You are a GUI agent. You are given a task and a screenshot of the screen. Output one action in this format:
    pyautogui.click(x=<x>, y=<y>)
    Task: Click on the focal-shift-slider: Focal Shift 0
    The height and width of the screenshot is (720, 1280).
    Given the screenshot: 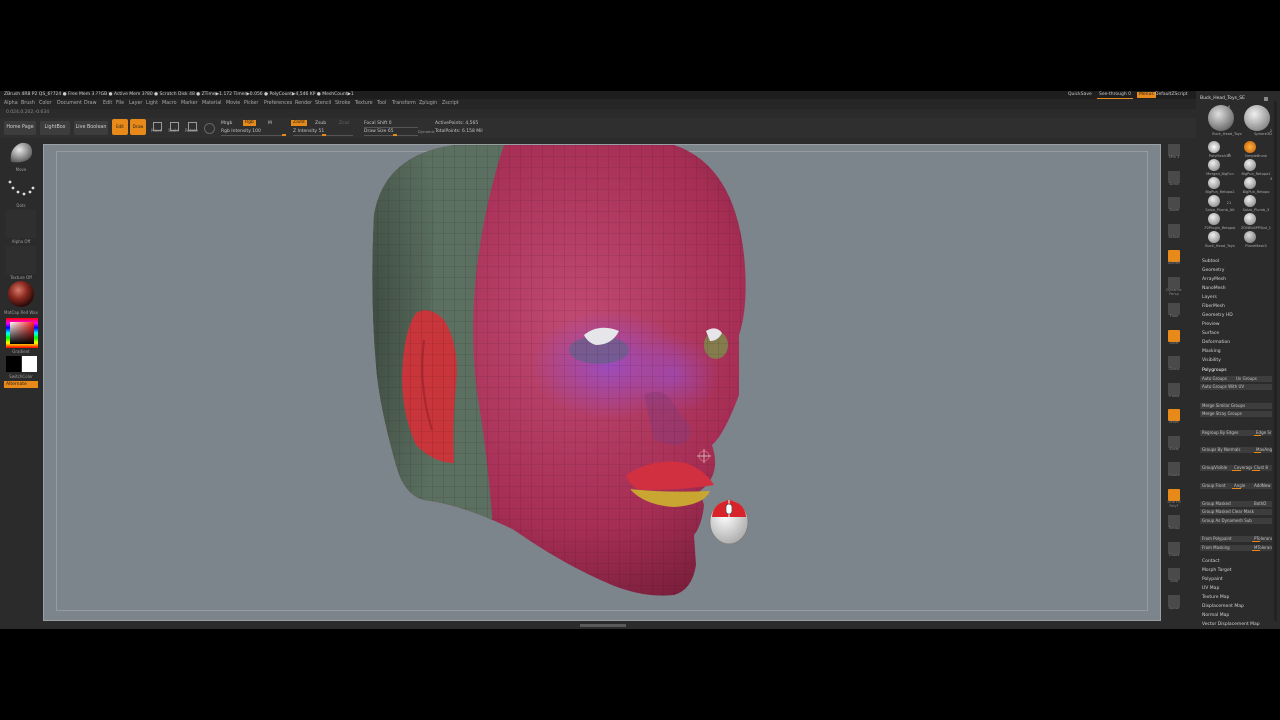 What is the action you would take?
    pyautogui.click(x=378, y=123)
    